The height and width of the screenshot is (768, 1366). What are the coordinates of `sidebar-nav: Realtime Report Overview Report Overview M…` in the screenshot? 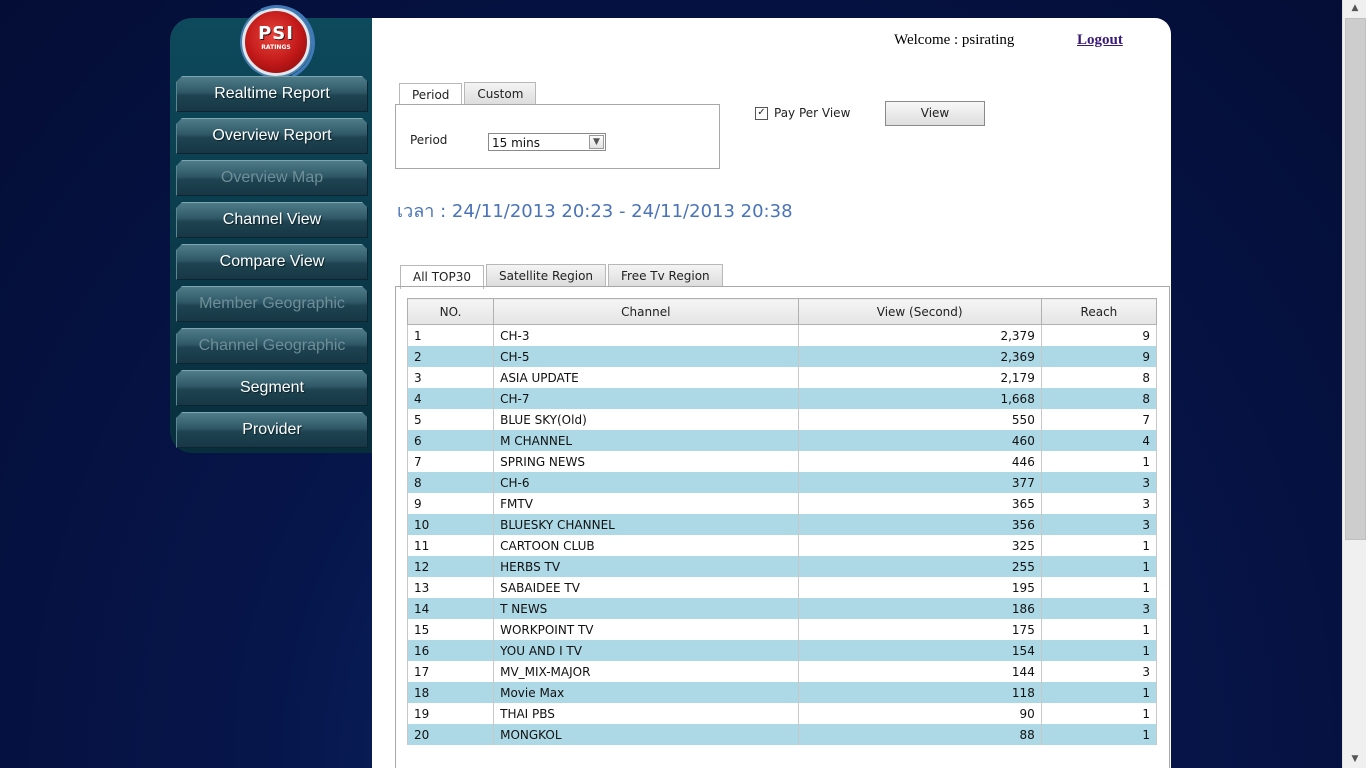 It's located at (272, 265).